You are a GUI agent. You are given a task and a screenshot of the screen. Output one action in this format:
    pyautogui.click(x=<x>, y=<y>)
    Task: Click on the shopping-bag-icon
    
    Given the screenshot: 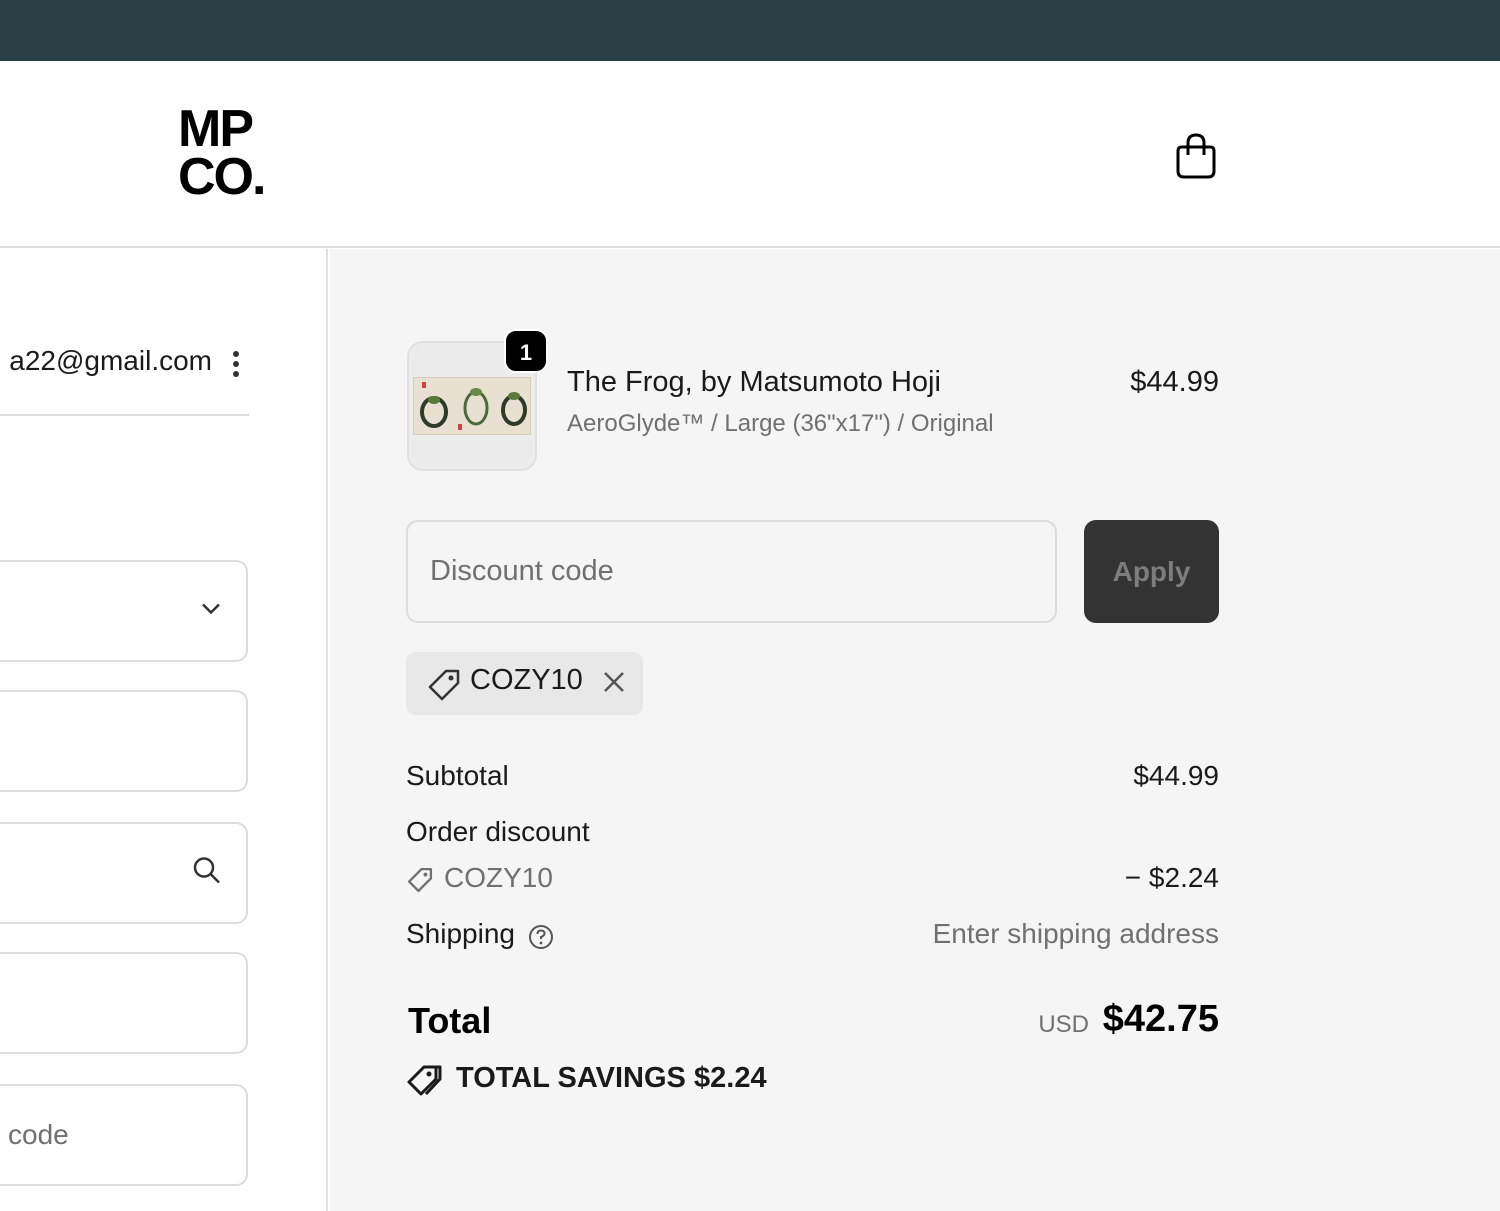 What is the action you would take?
    pyautogui.click(x=1196, y=156)
    